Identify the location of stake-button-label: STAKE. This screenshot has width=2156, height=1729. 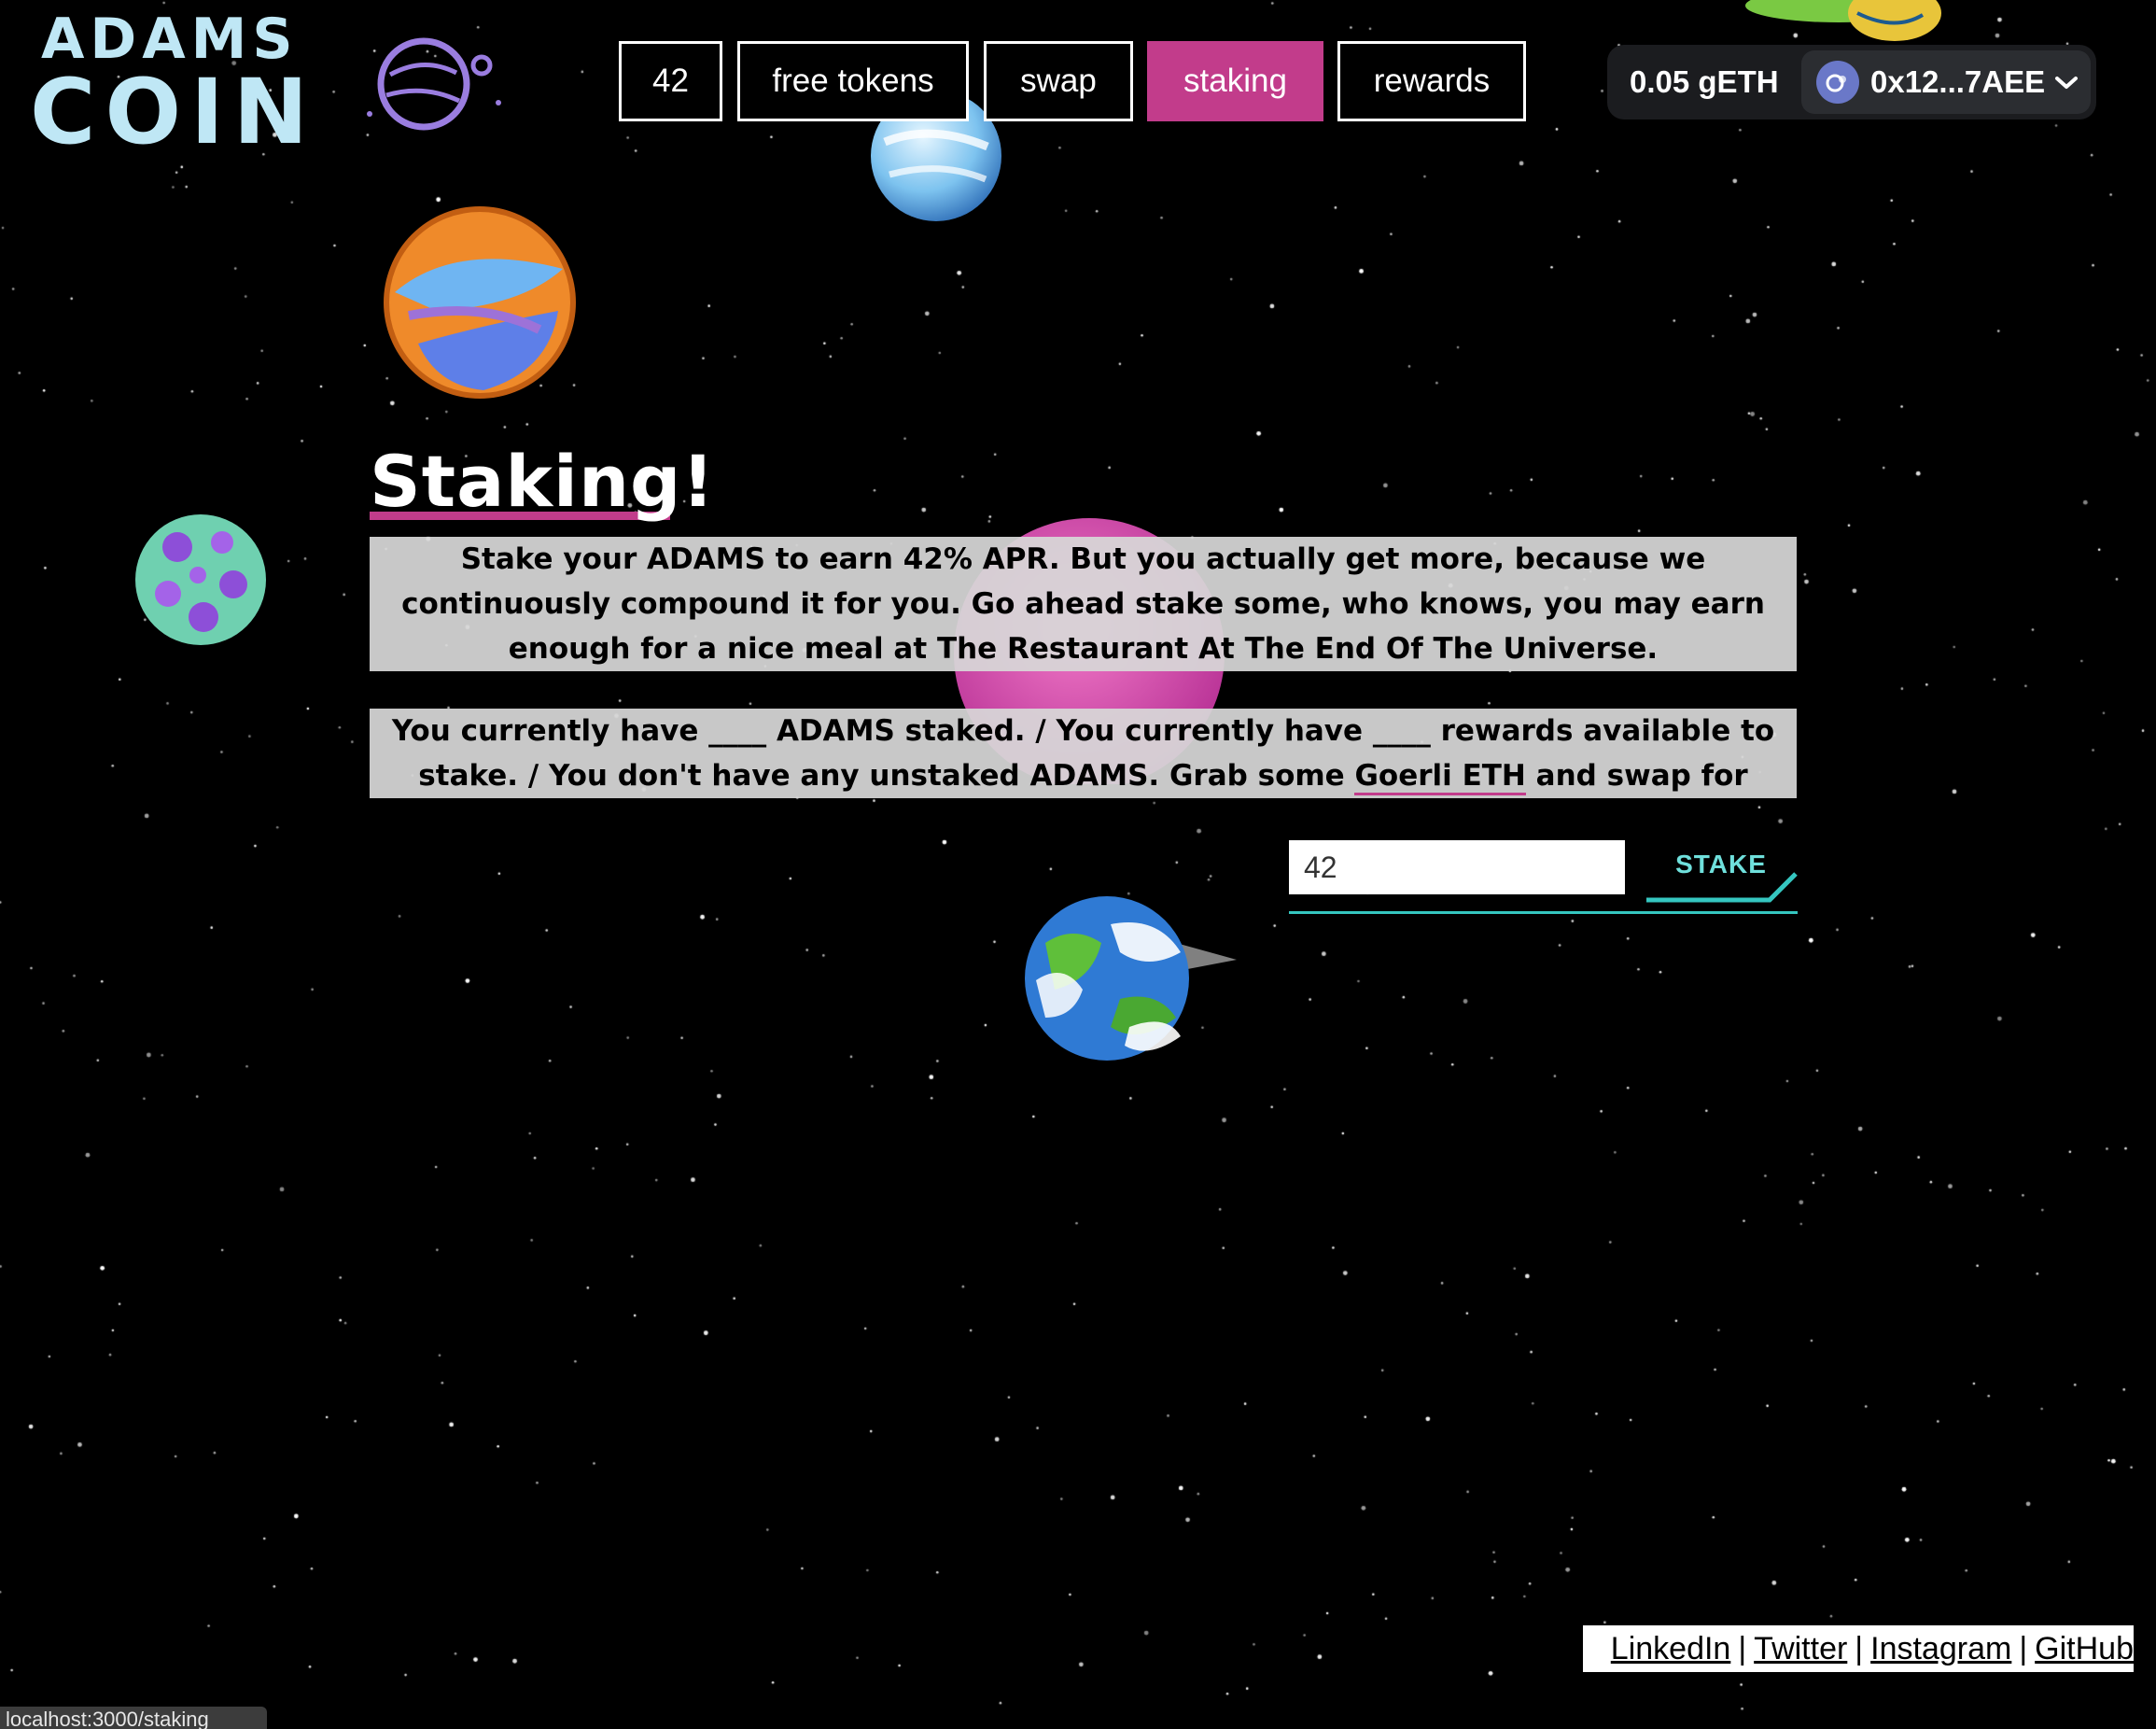
(1721, 864).